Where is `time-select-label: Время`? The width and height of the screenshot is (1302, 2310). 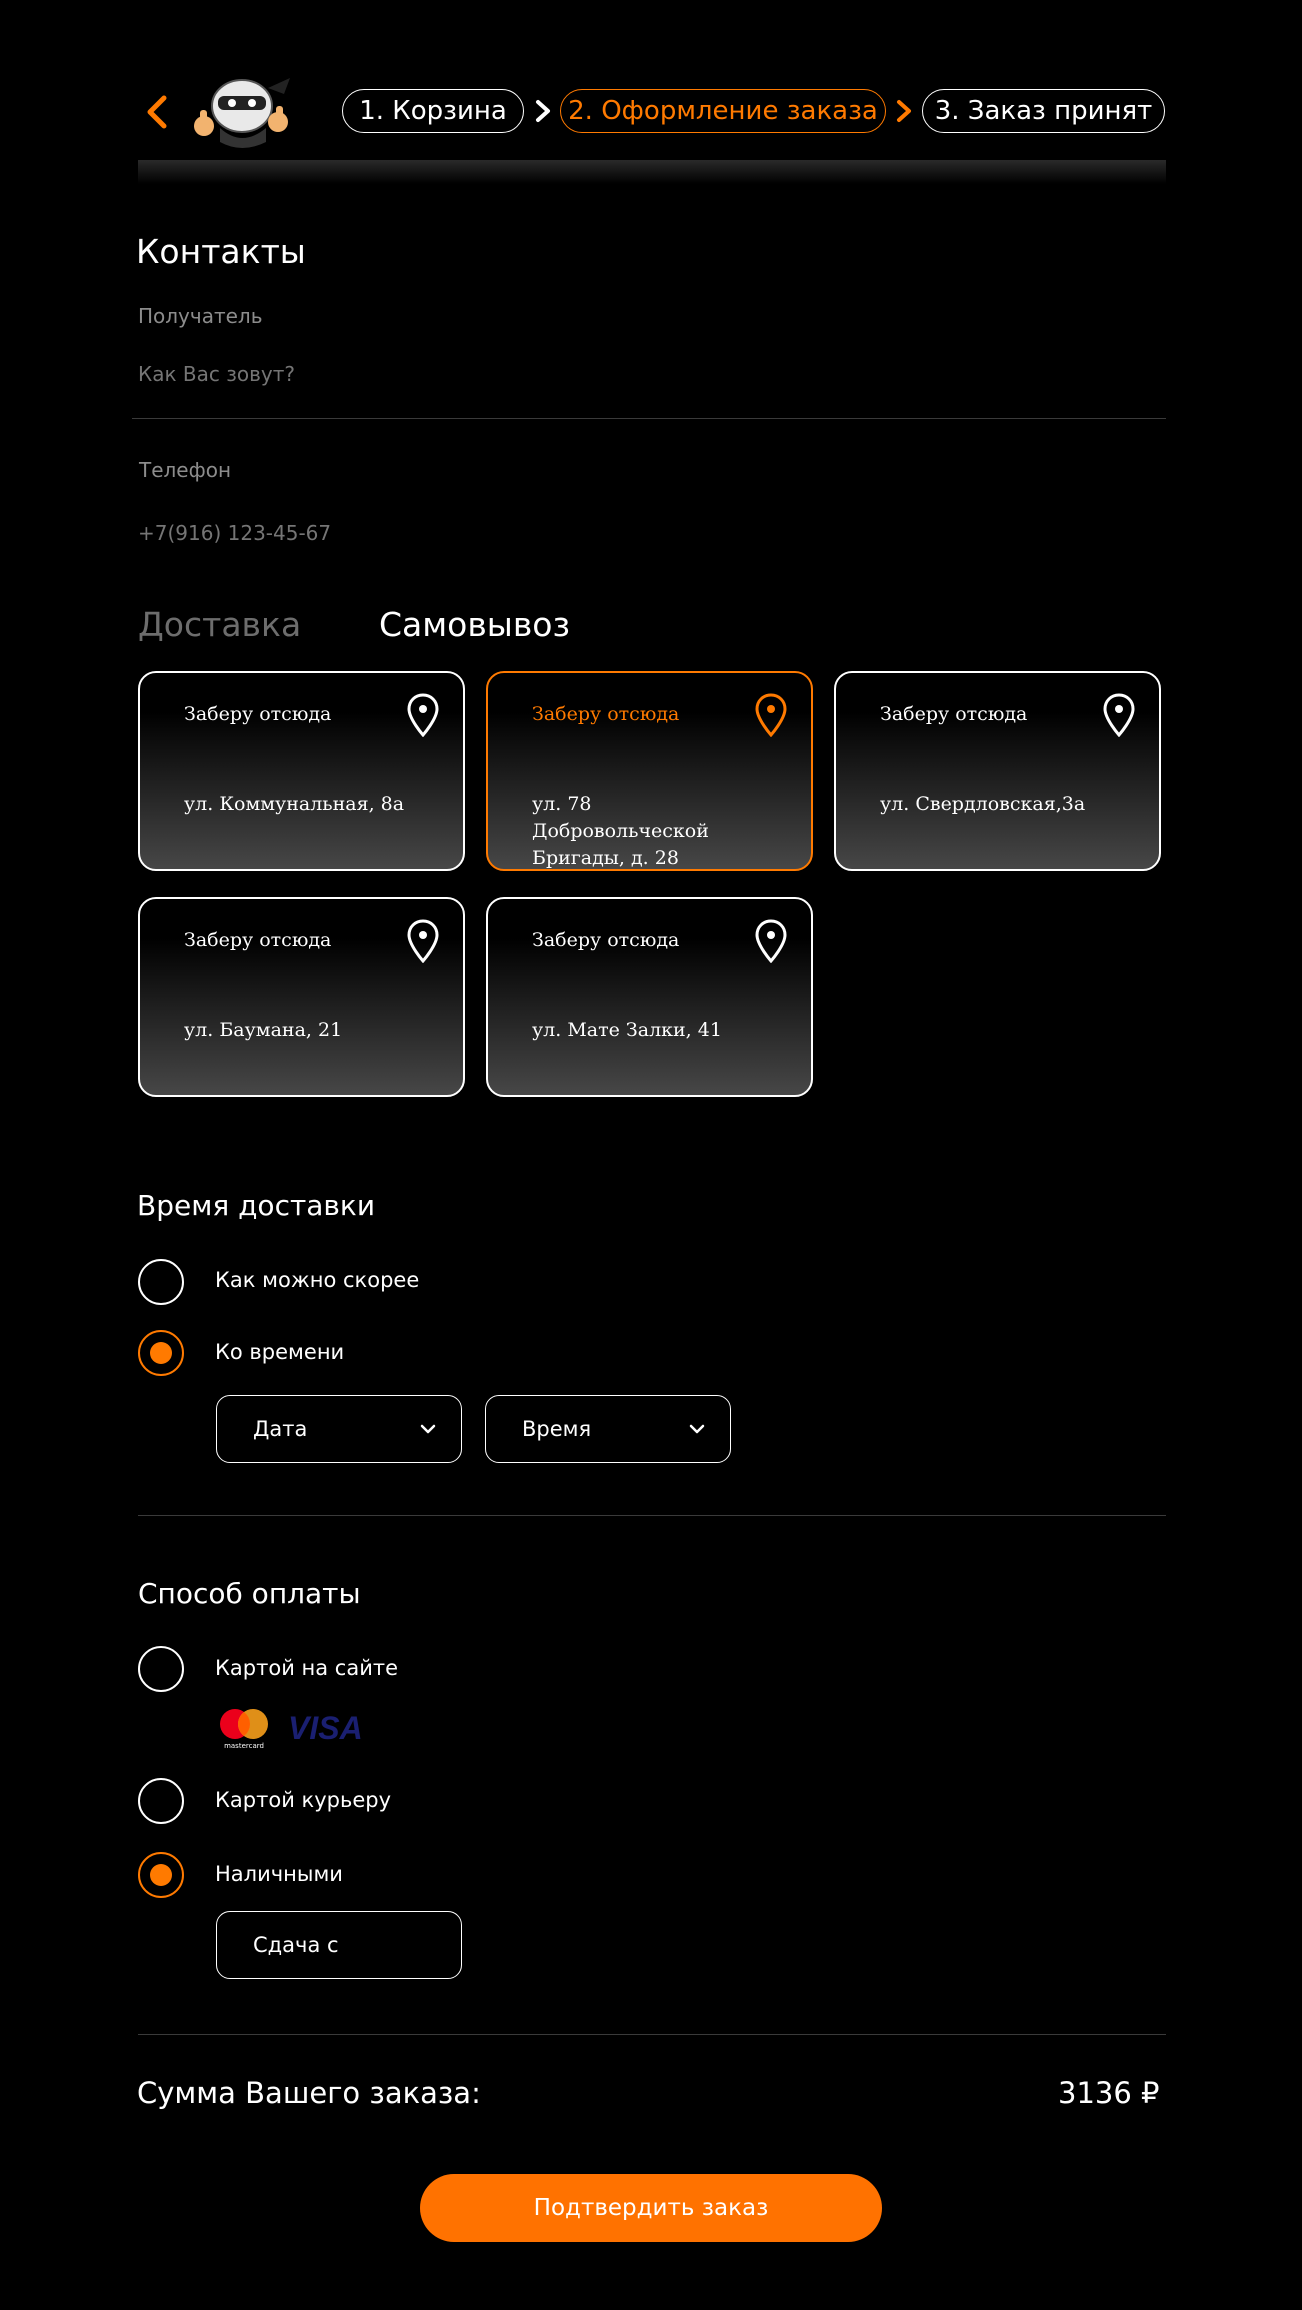
time-select-label: Время is located at coordinates (557, 1429).